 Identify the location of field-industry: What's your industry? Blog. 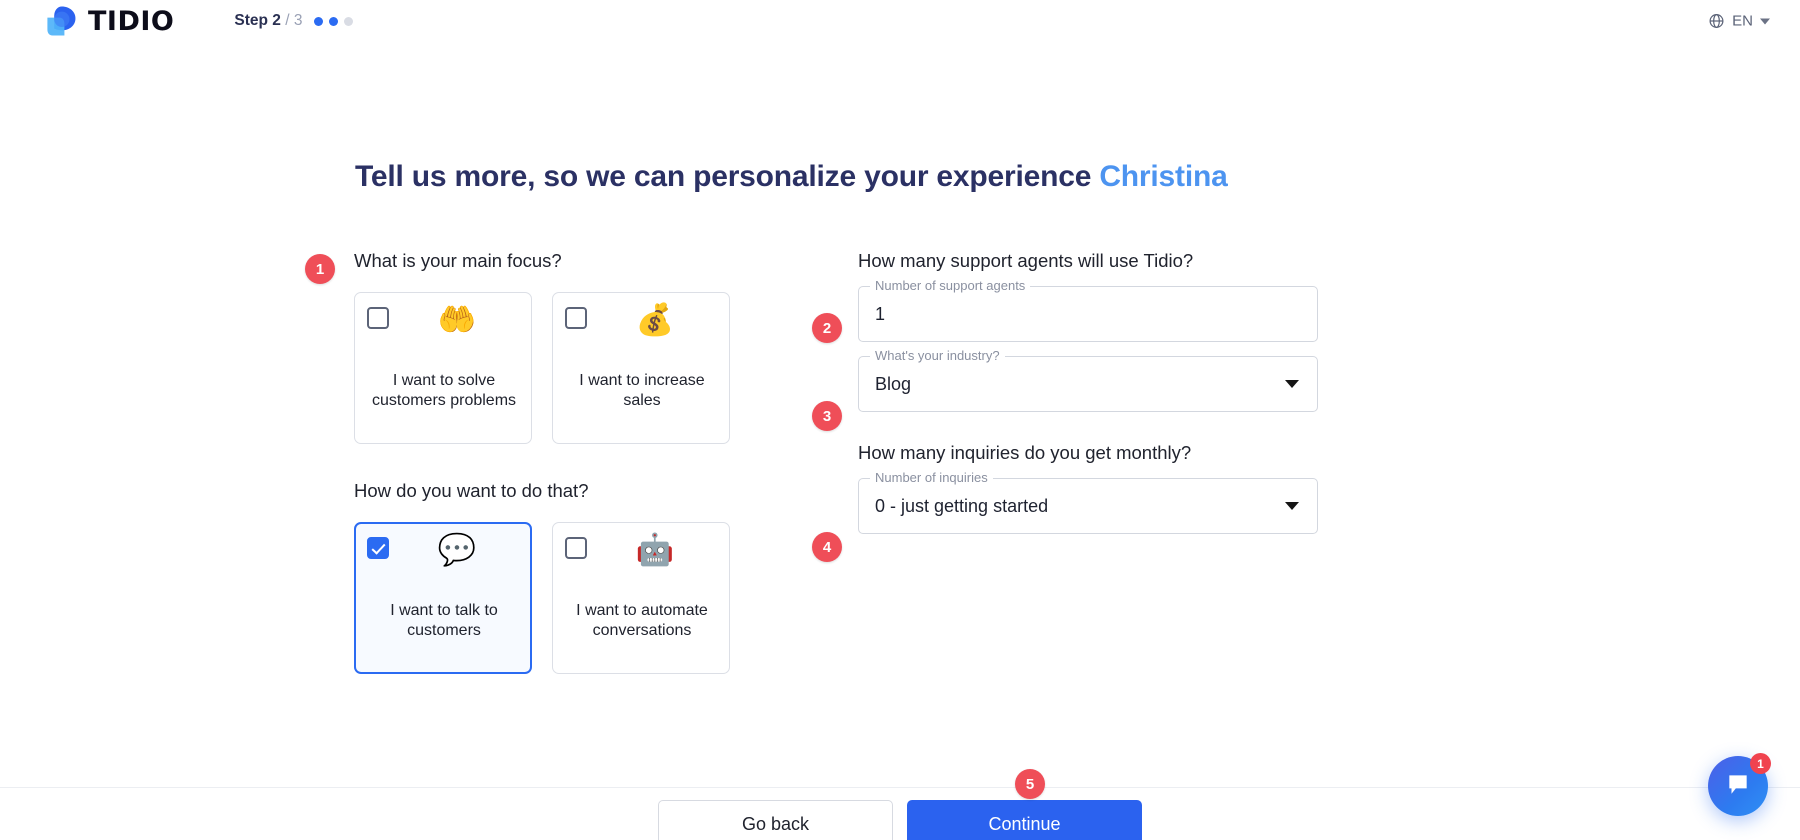
(1088, 380).